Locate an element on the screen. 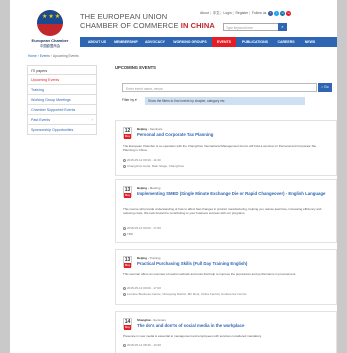  sidebar-item-sponsorship: Sponsorship Opportunities is located at coordinates (62, 130).